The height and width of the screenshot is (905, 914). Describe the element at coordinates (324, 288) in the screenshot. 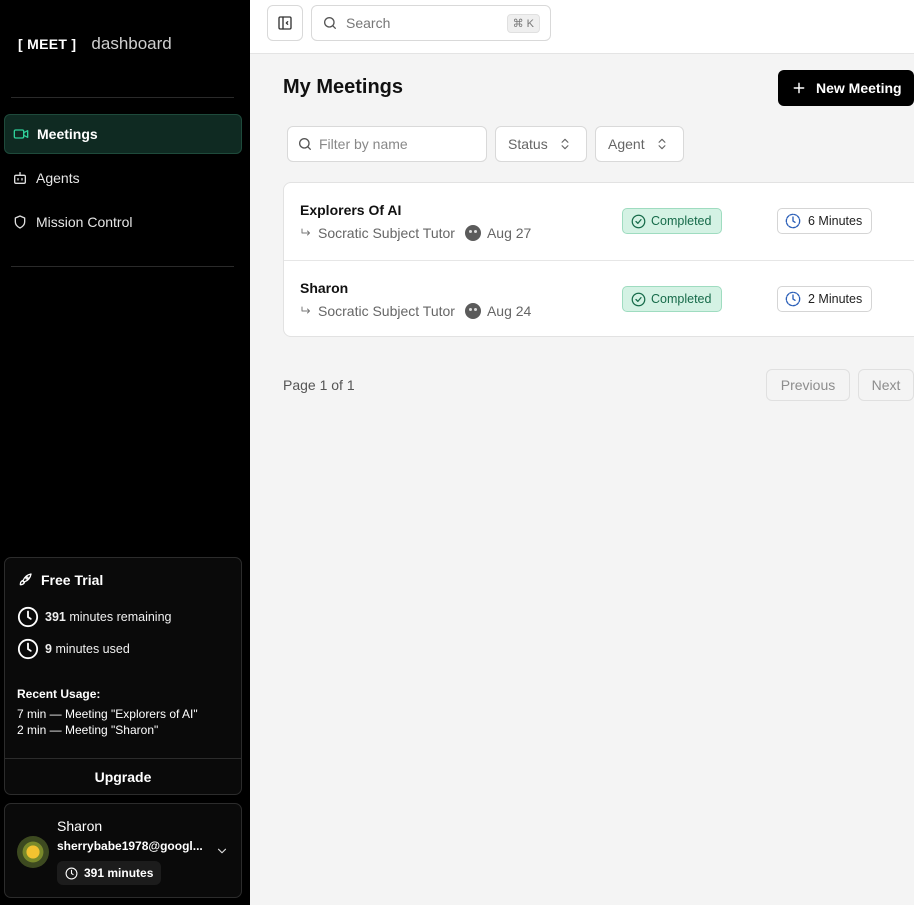

I see `meeting-name: Sharon` at that location.